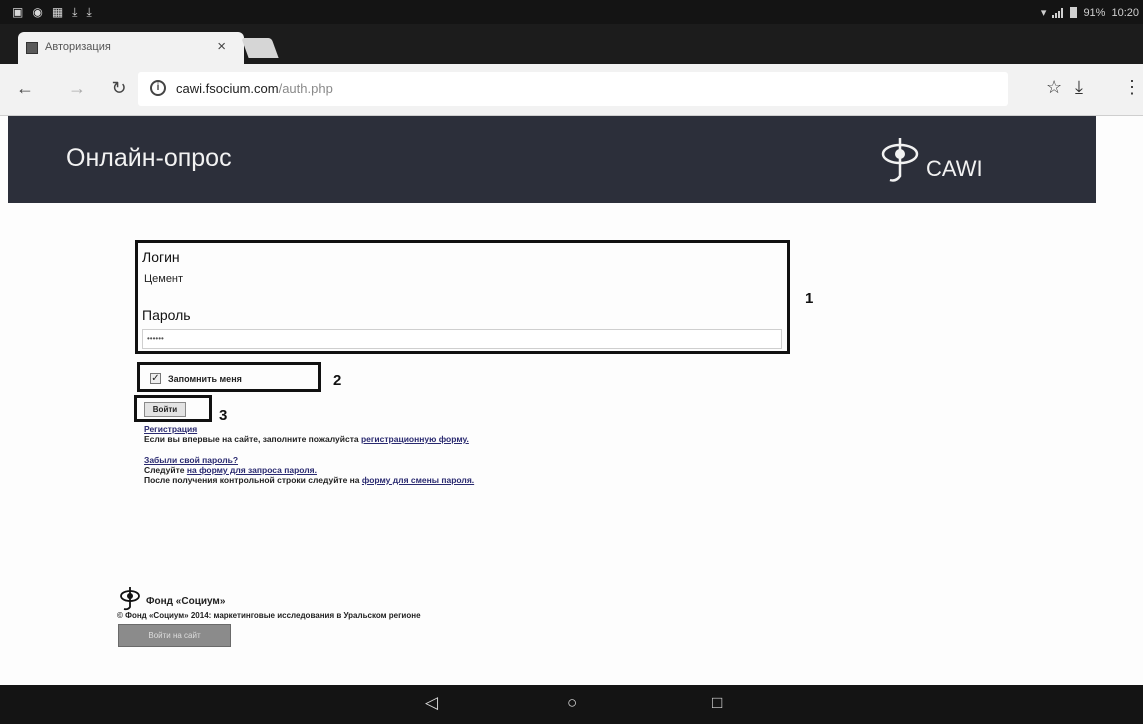  Describe the element at coordinates (161, 257) in the screenshot. I see `login-label: Логин` at that location.